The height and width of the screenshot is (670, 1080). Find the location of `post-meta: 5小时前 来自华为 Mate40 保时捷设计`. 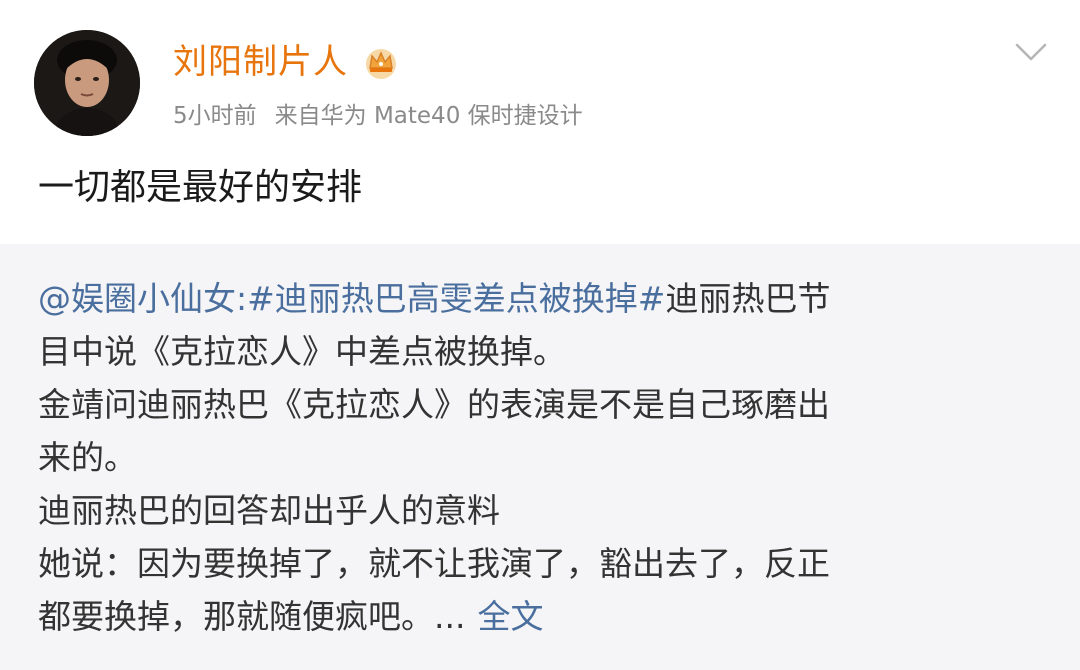

post-meta: 5小时前 来自华为 Mate40 保时捷设计 is located at coordinates (378, 116).